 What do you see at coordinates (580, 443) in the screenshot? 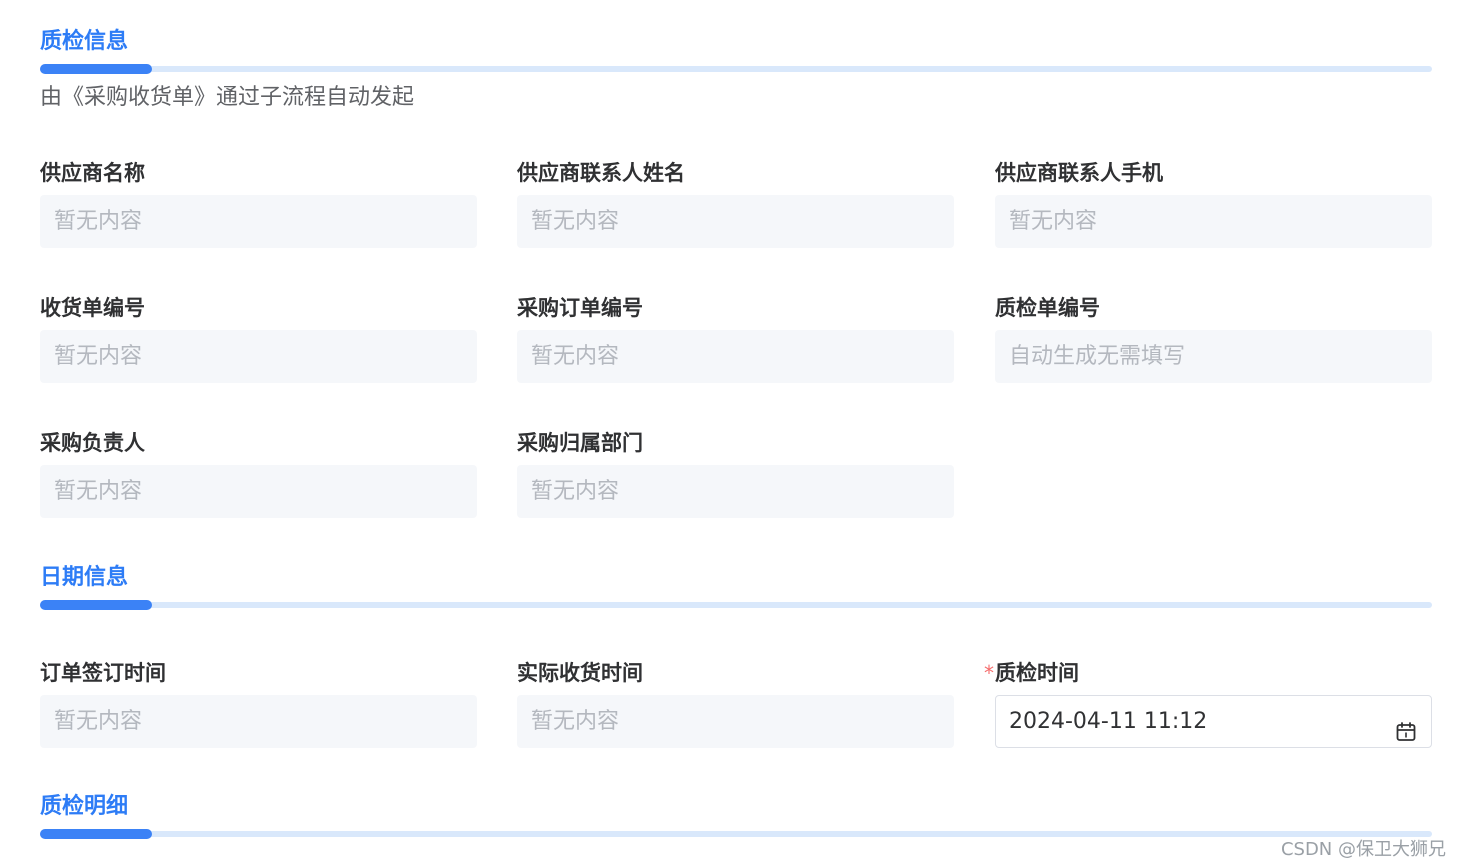
I see `field-label: 采购归属部门` at bounding box center [580, 443].